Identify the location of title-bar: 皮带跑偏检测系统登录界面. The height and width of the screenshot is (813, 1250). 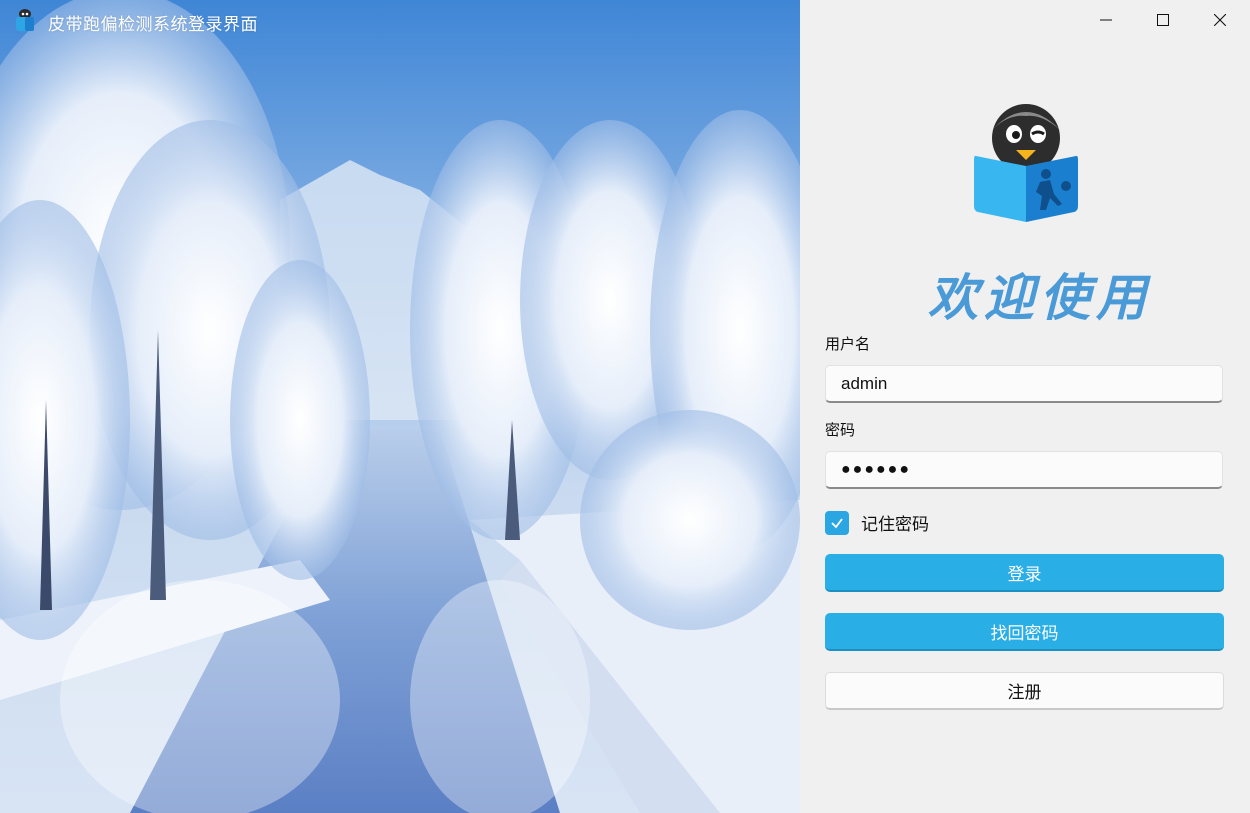
(400, 20).